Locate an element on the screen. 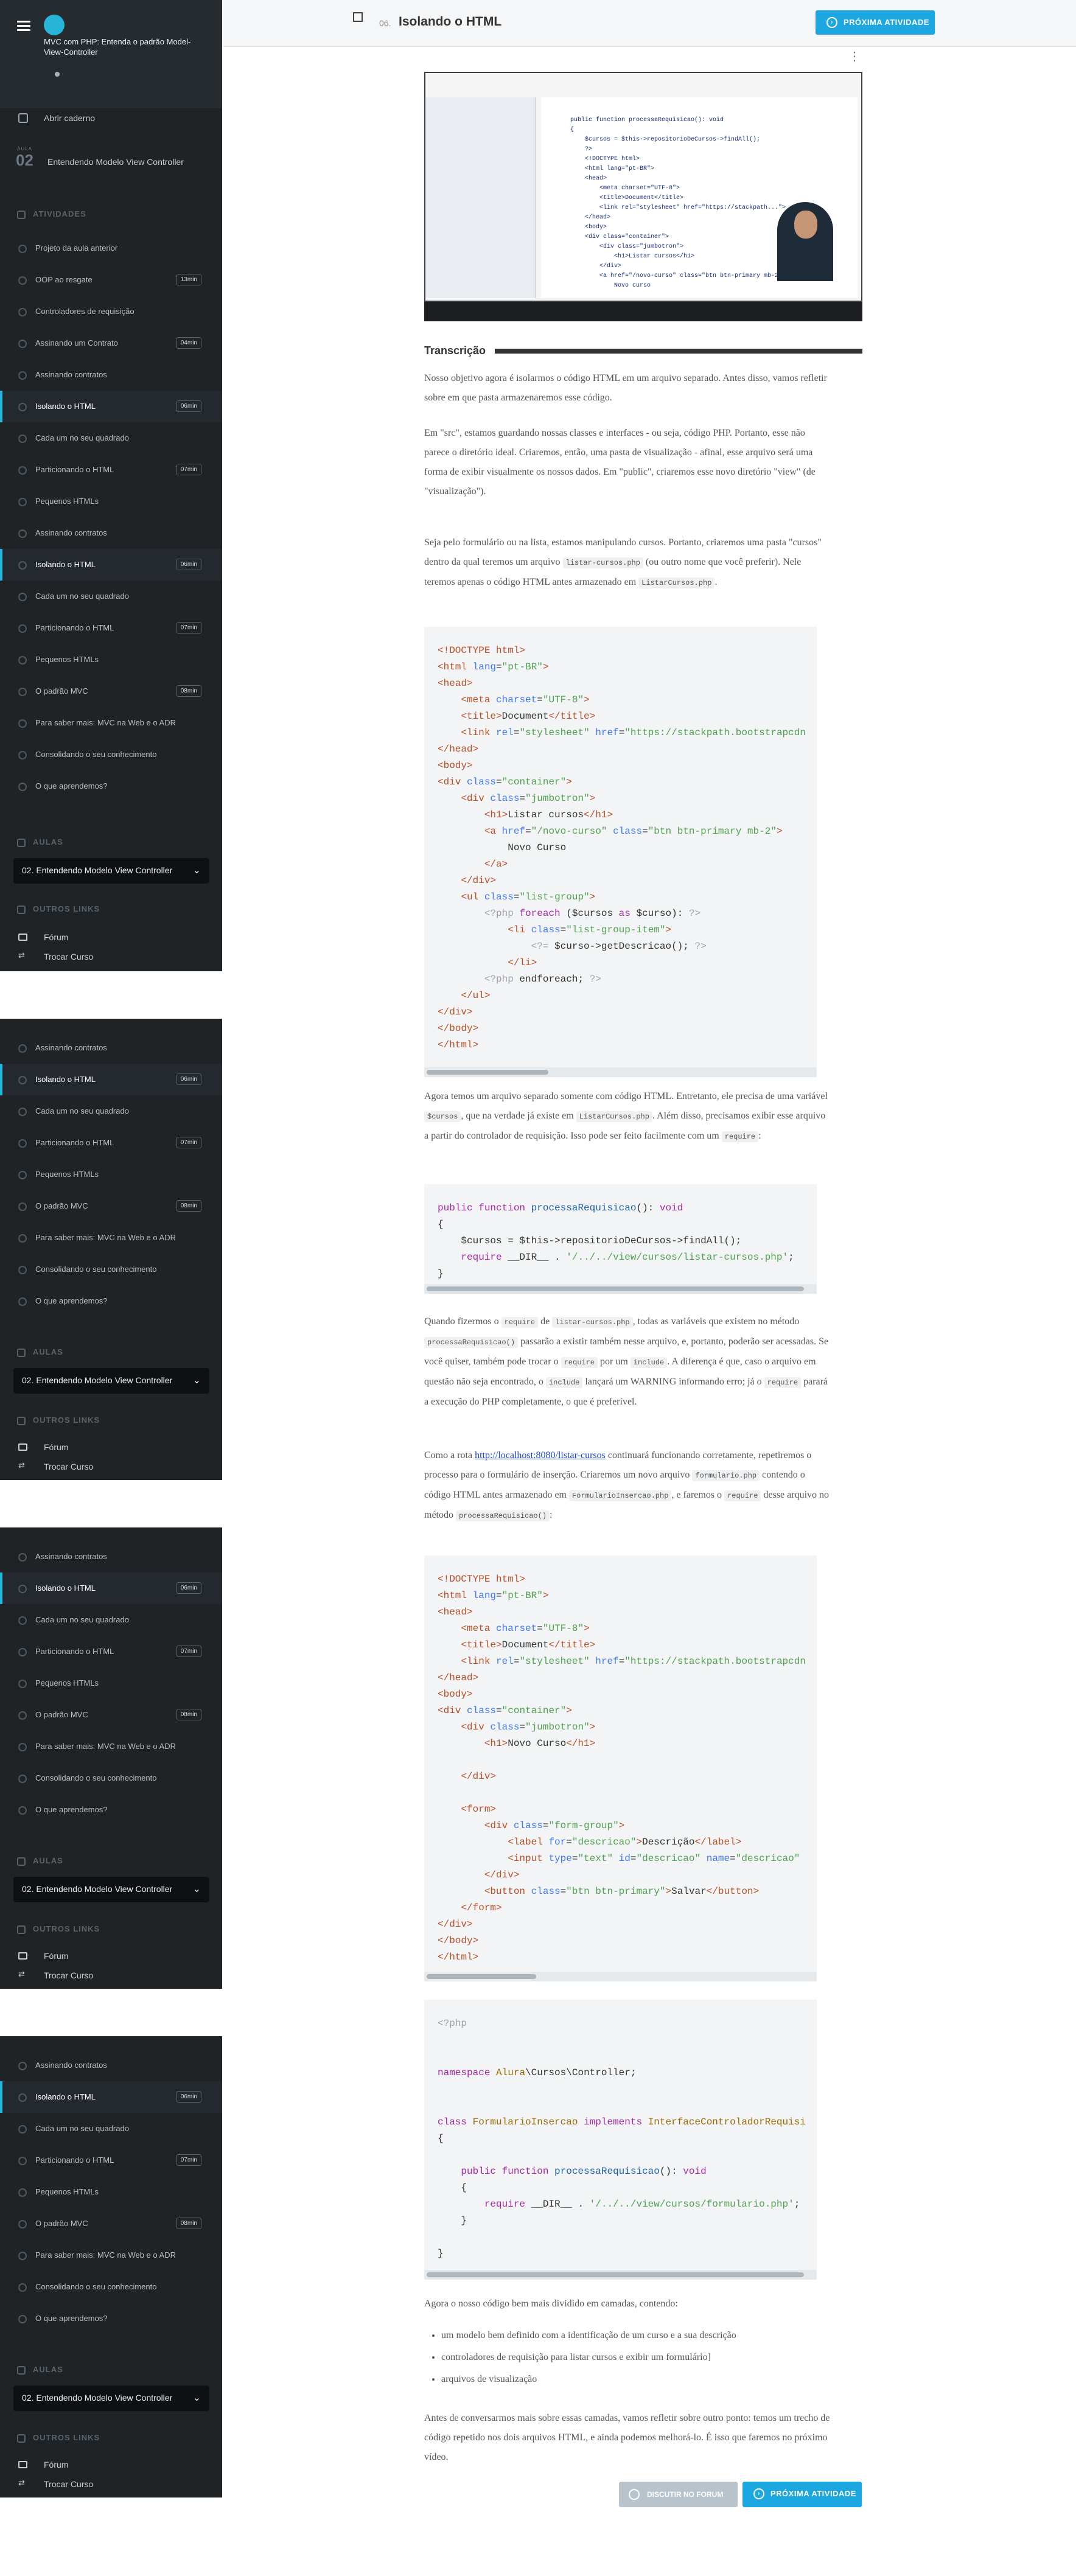 Image resolution: width=1076 pixels, height=2576 pixels. grid-icon is located at coordinates (358, 17).